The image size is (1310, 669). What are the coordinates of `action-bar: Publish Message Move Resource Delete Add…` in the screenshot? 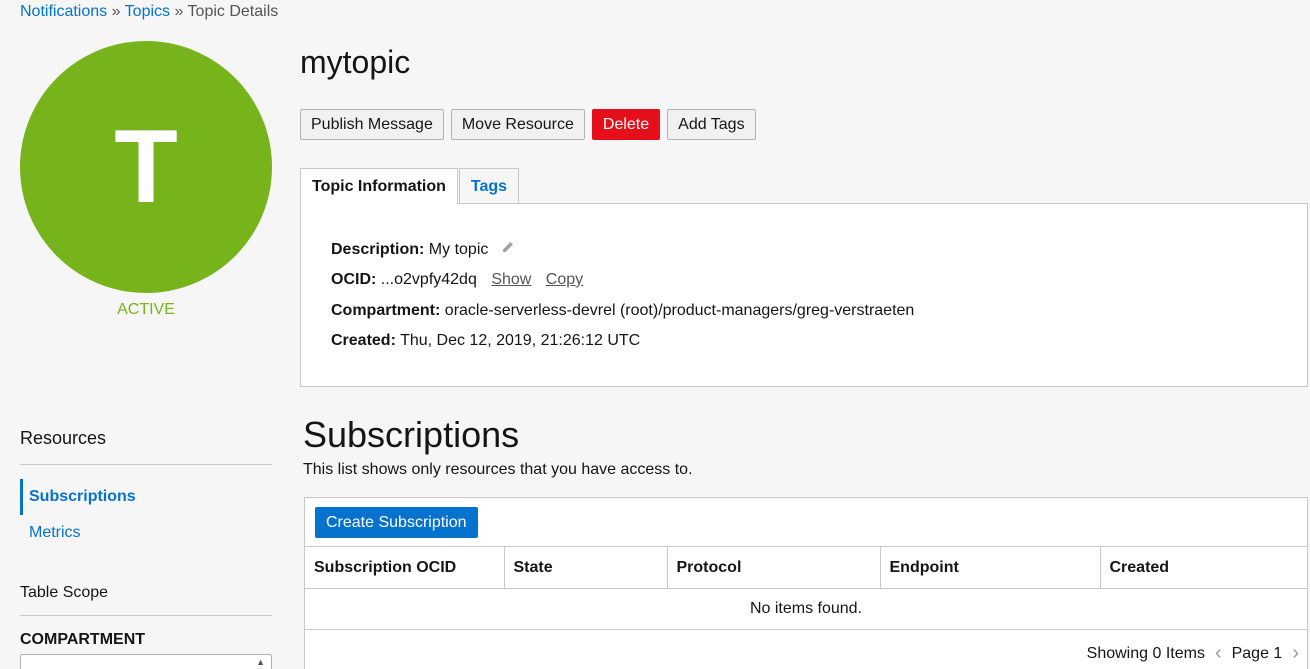 It's located at (528, 124).